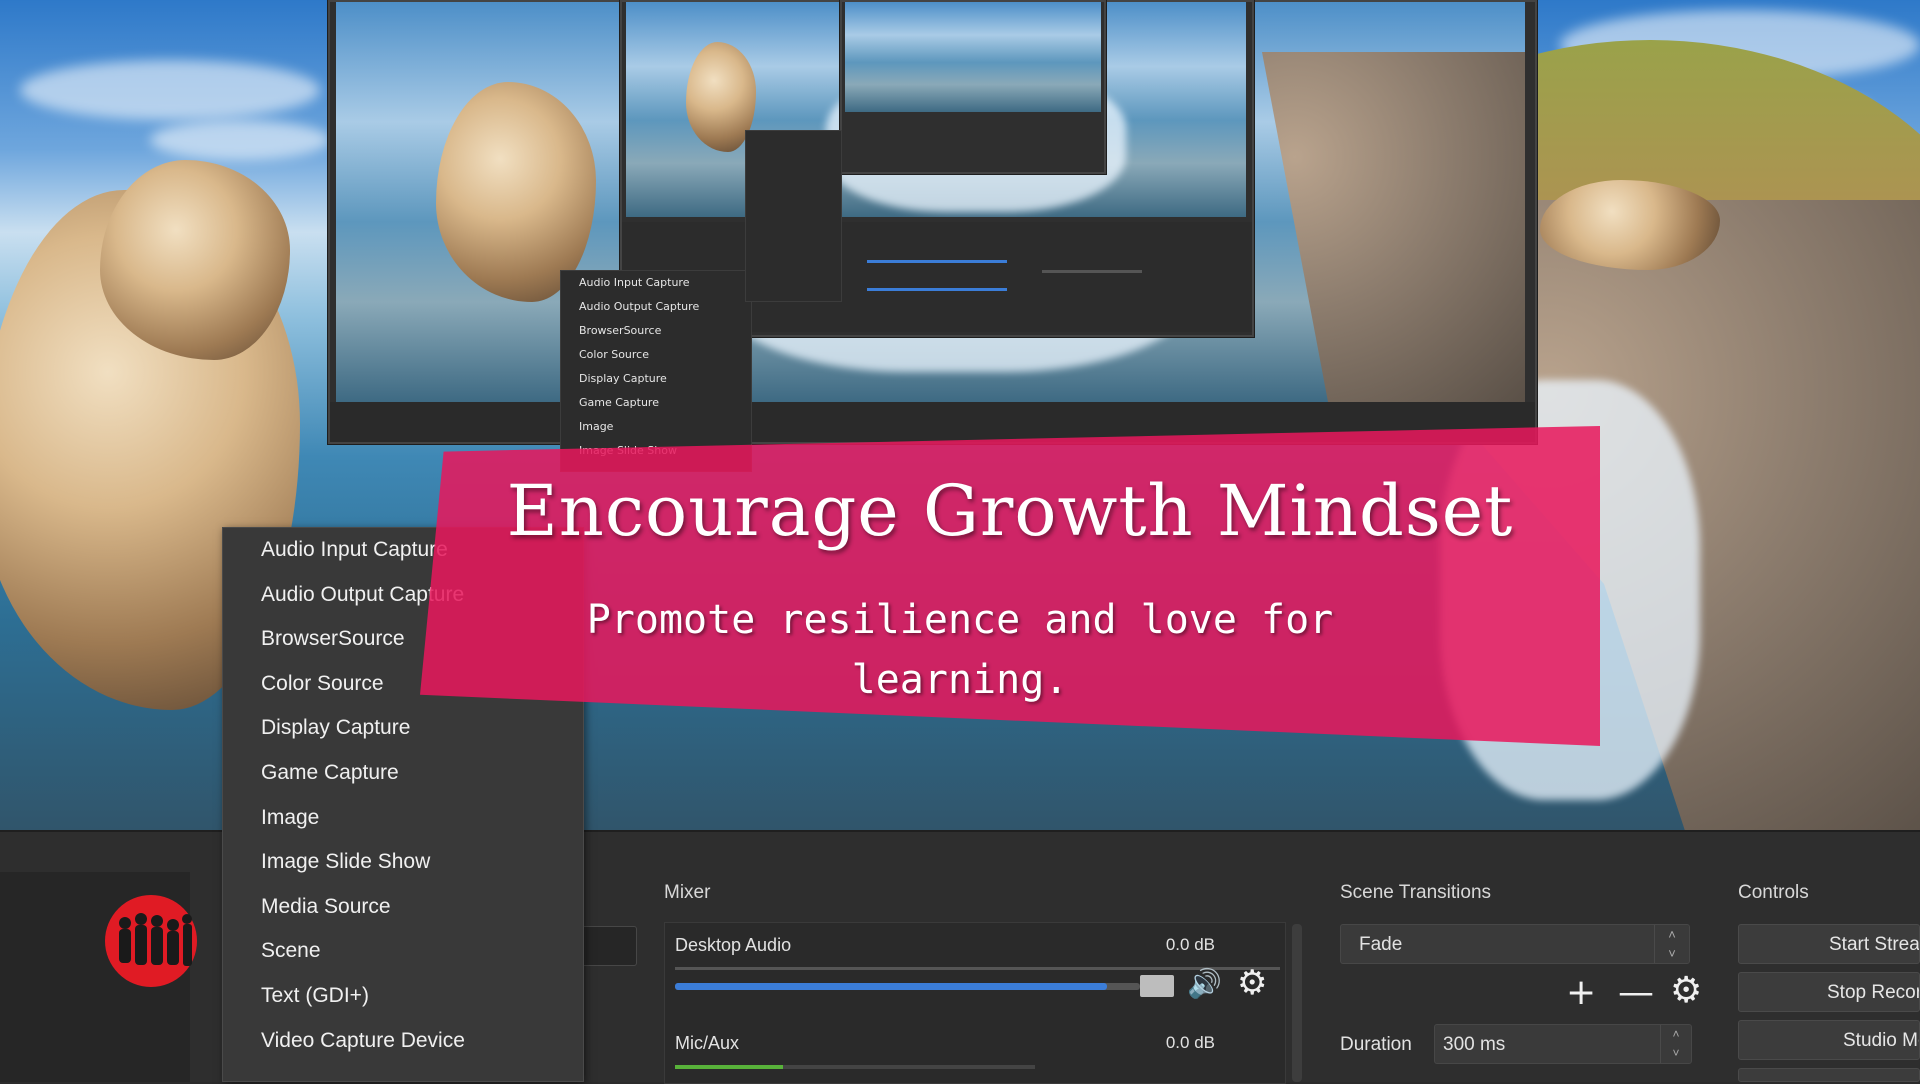 The image size is (1920, 1084). What do you see at coordinates (1829, 1040) in the screenshot?
I see `studio-mode-button: Studio Mode` at bounding box center [1829, 1040].